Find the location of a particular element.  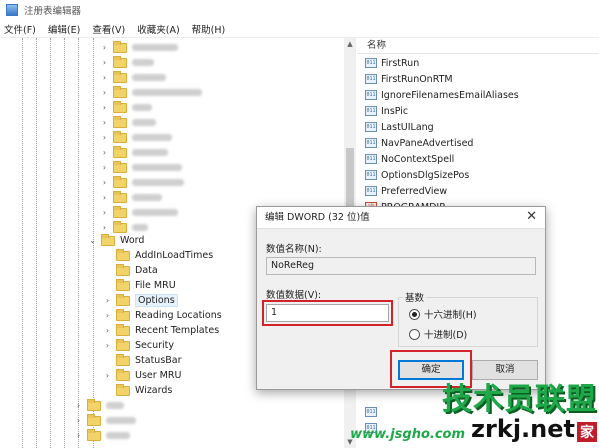

menu-view: 查看(V) is located at coordinates (108, 29).